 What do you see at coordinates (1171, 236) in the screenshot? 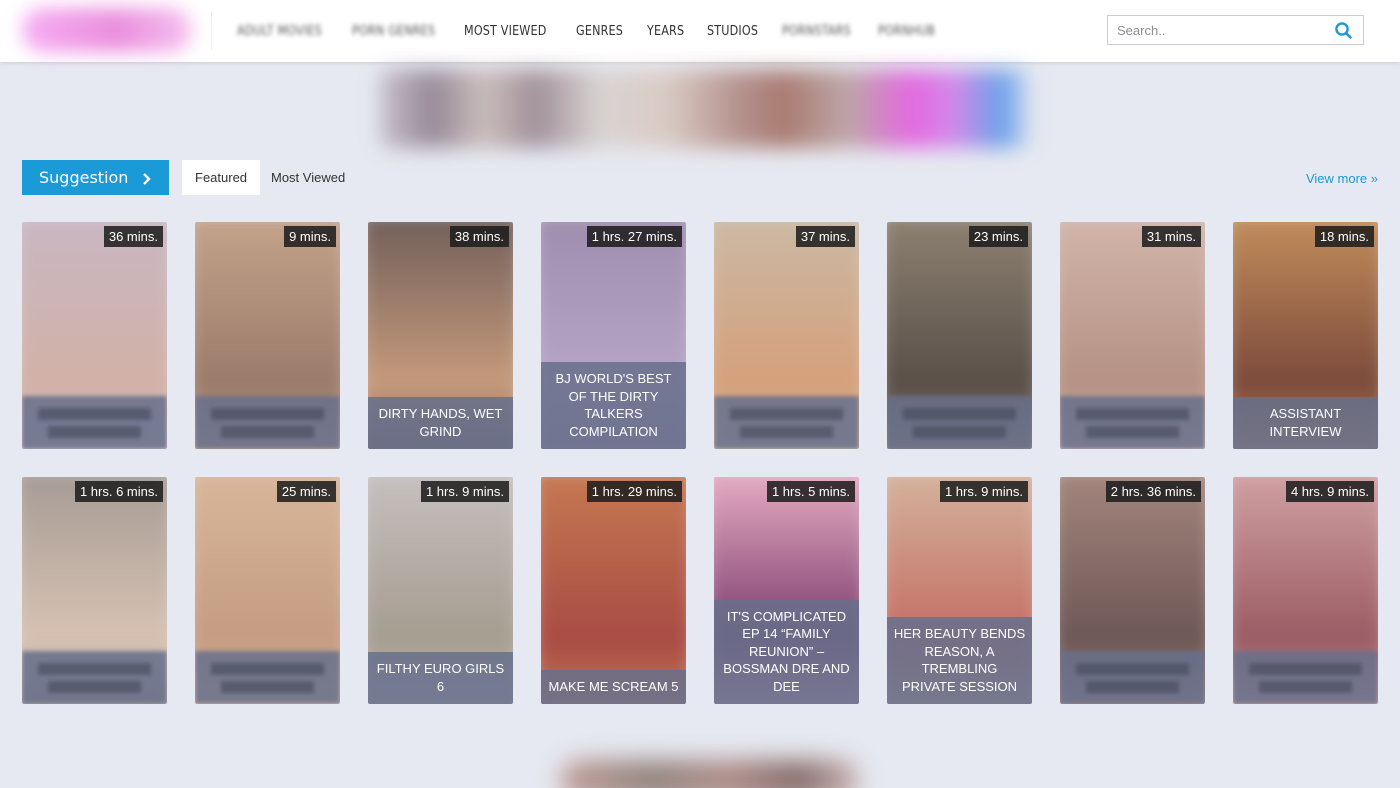
I see `duration-badge: 31 mins.` at bounding box center [1171, 236].